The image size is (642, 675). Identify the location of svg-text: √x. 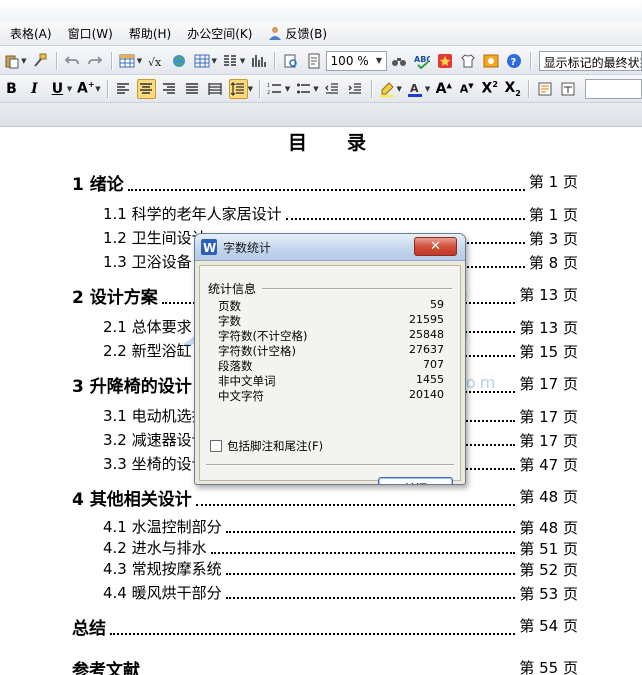
(155, 62).